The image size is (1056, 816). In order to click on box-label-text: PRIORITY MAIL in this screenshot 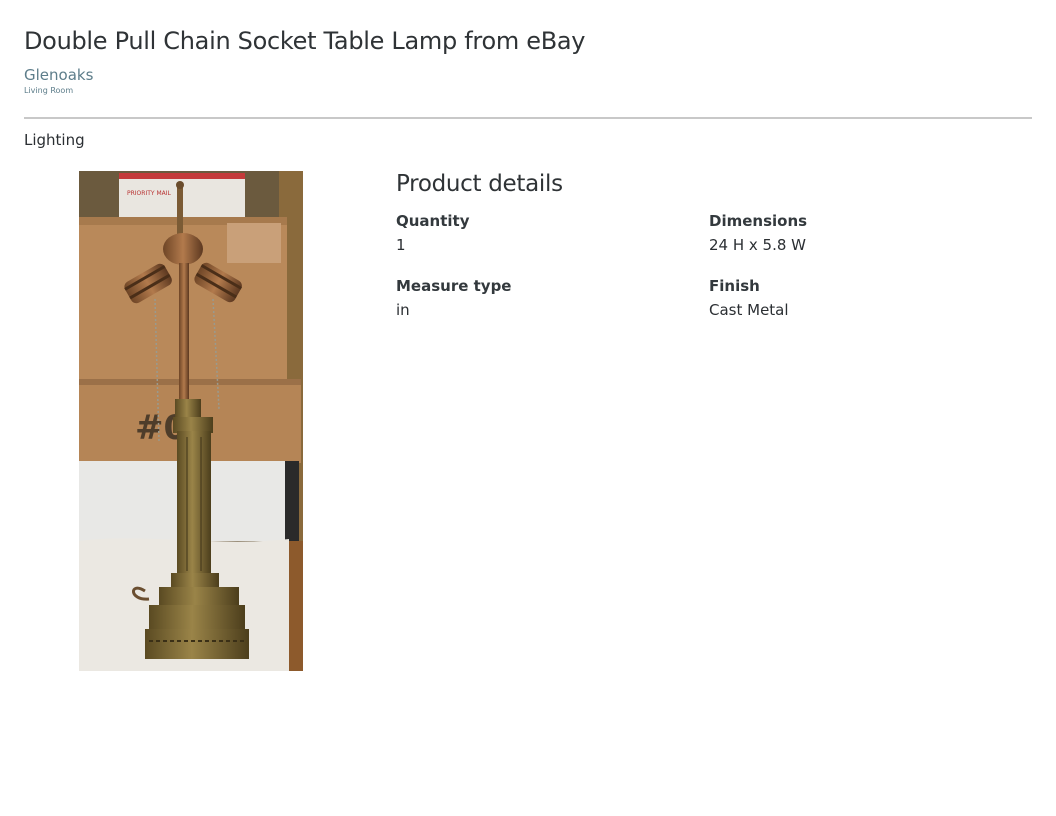, I will do `click(149, 193)`.